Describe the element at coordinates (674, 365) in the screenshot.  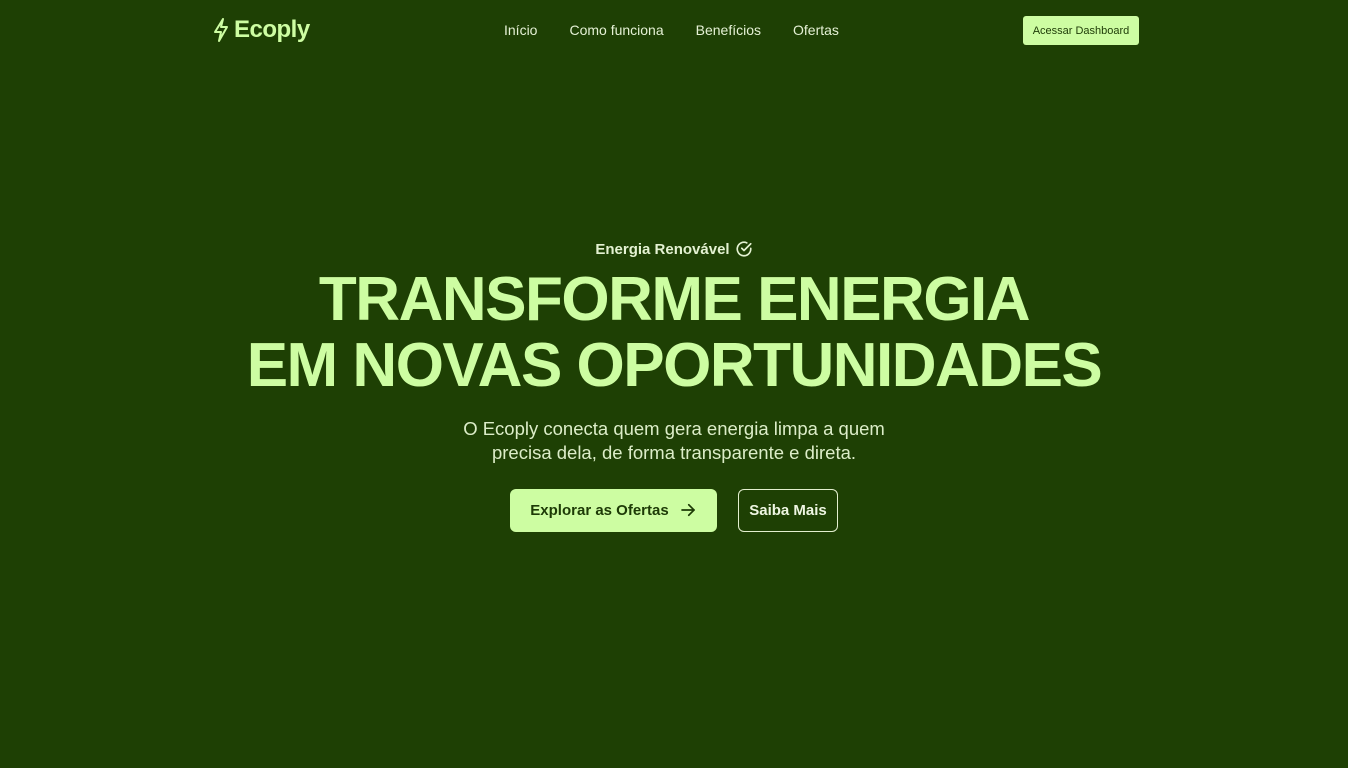
I see `headline-line-2: EM NOVAS OPORTUNIDADES` at that location.